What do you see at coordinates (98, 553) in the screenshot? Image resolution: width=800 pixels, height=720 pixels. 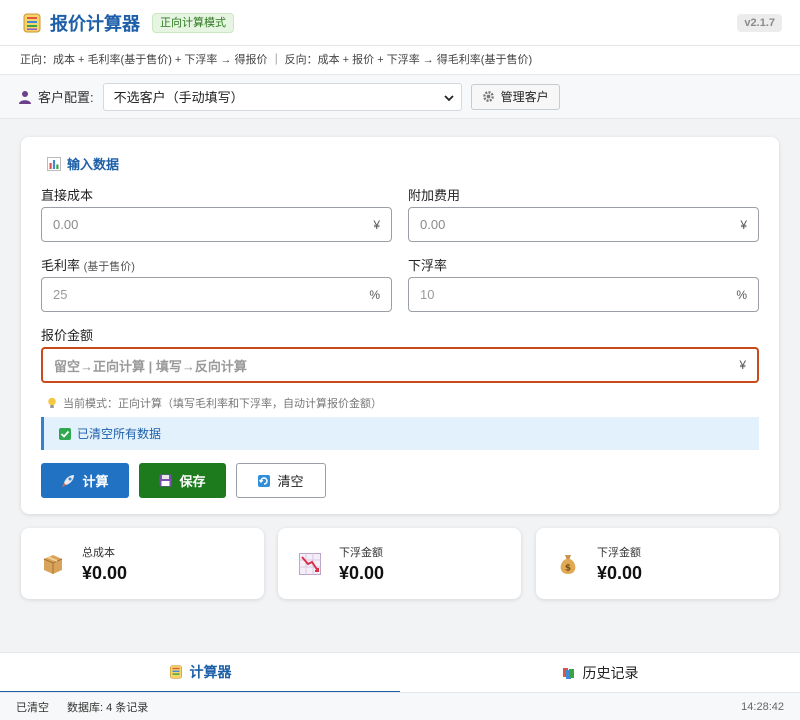 I see `stat-label: 总成本` at bounding box center [98, 553].